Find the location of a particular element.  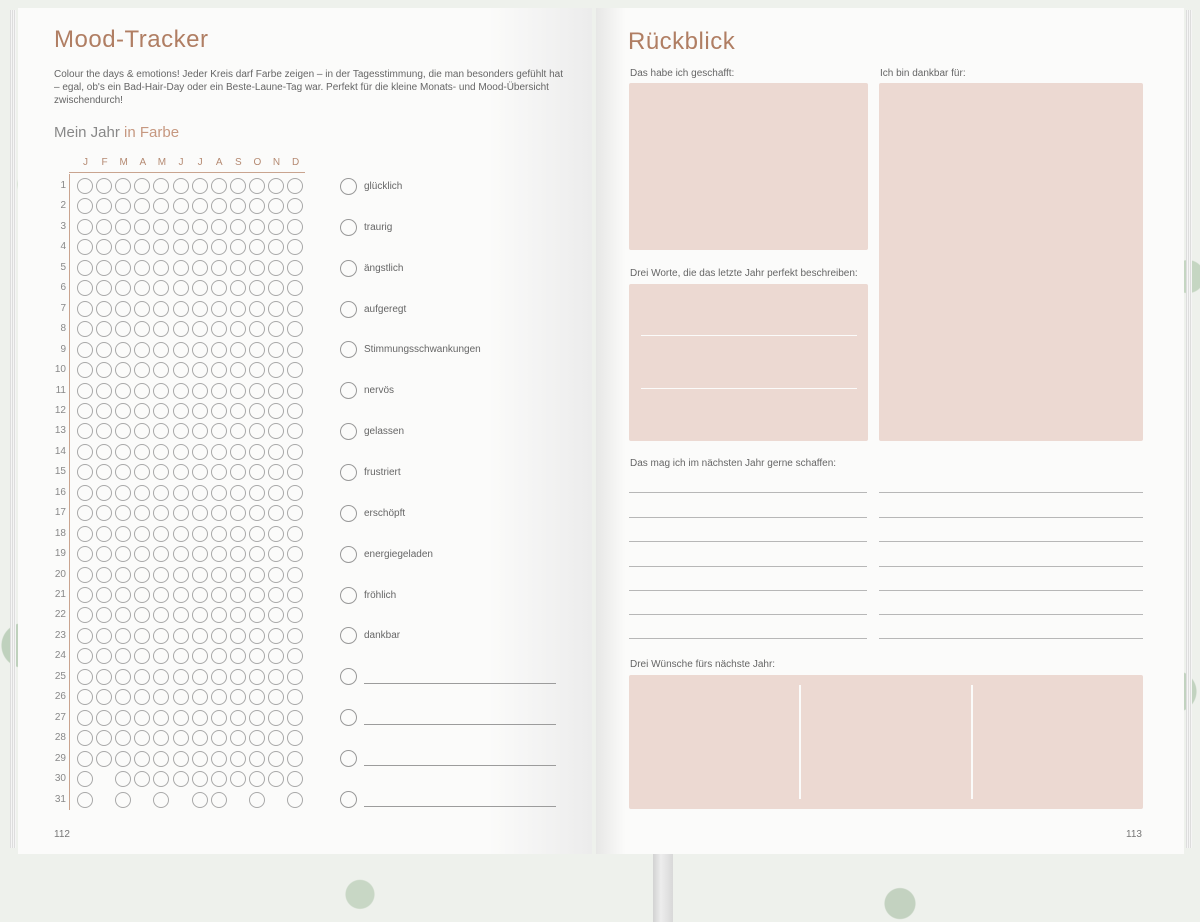

three-words-box is located at coordinates (748, 362).